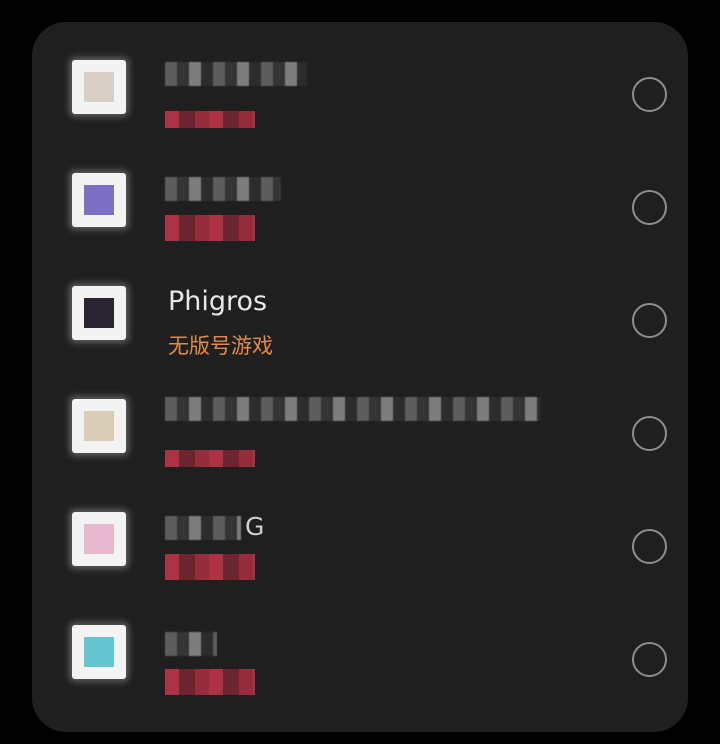 This screenshot has height=744, width=720. Describe the element at coordinates (99, 426) in the screenshot. I see `beige-app-icon` at that location.